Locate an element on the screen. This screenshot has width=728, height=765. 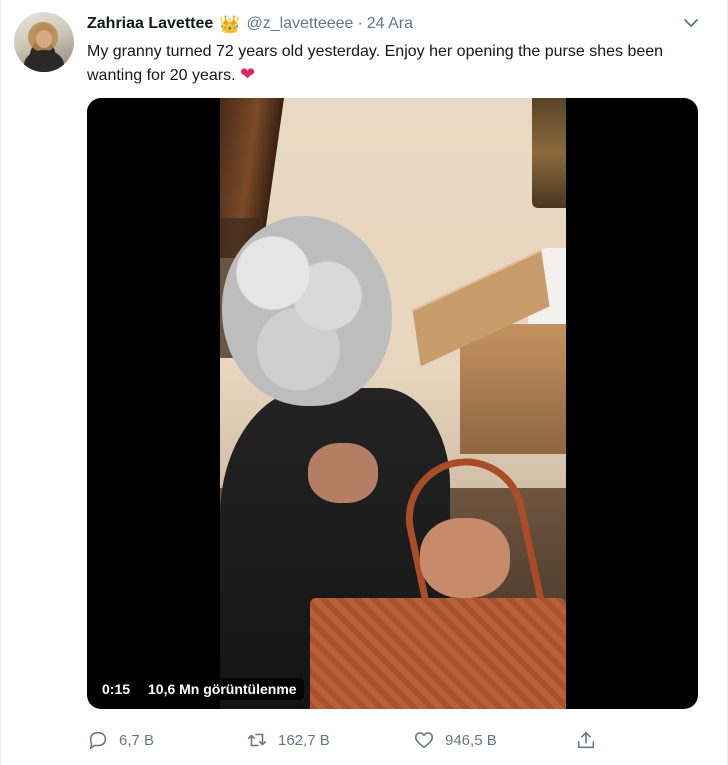
avatar-face is located at coordinates (44, 39).